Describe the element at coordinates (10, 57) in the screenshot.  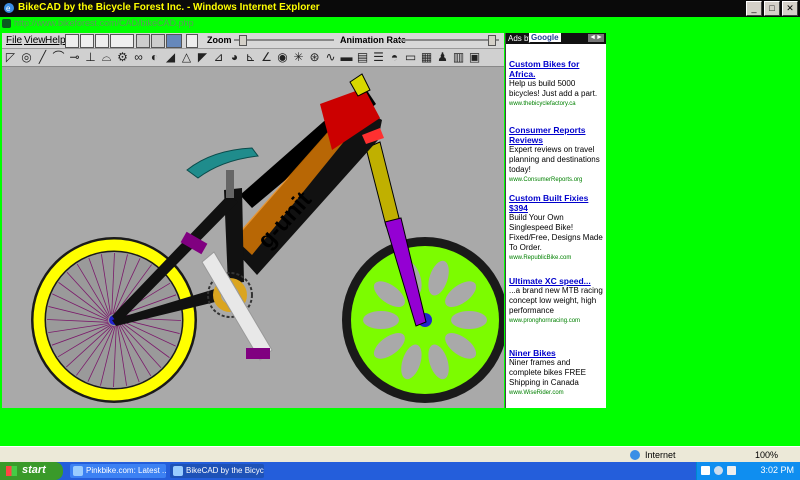
I see `frame-tool-icon: ◸` at that location.